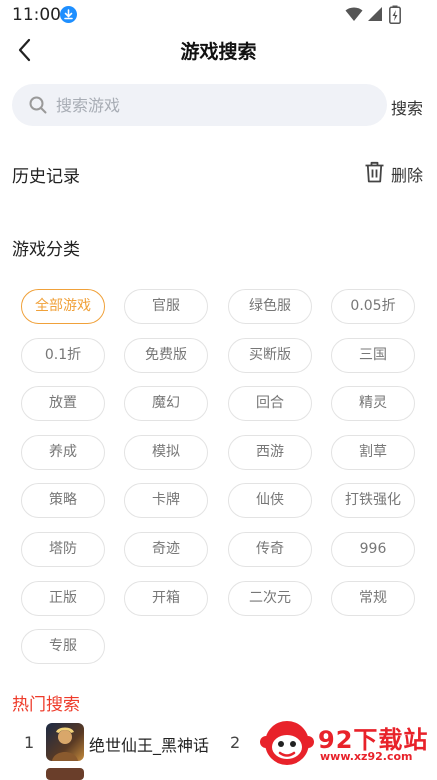 This screenshot has height=780, width=437. I want to click on download-icon, so click(68, 14).